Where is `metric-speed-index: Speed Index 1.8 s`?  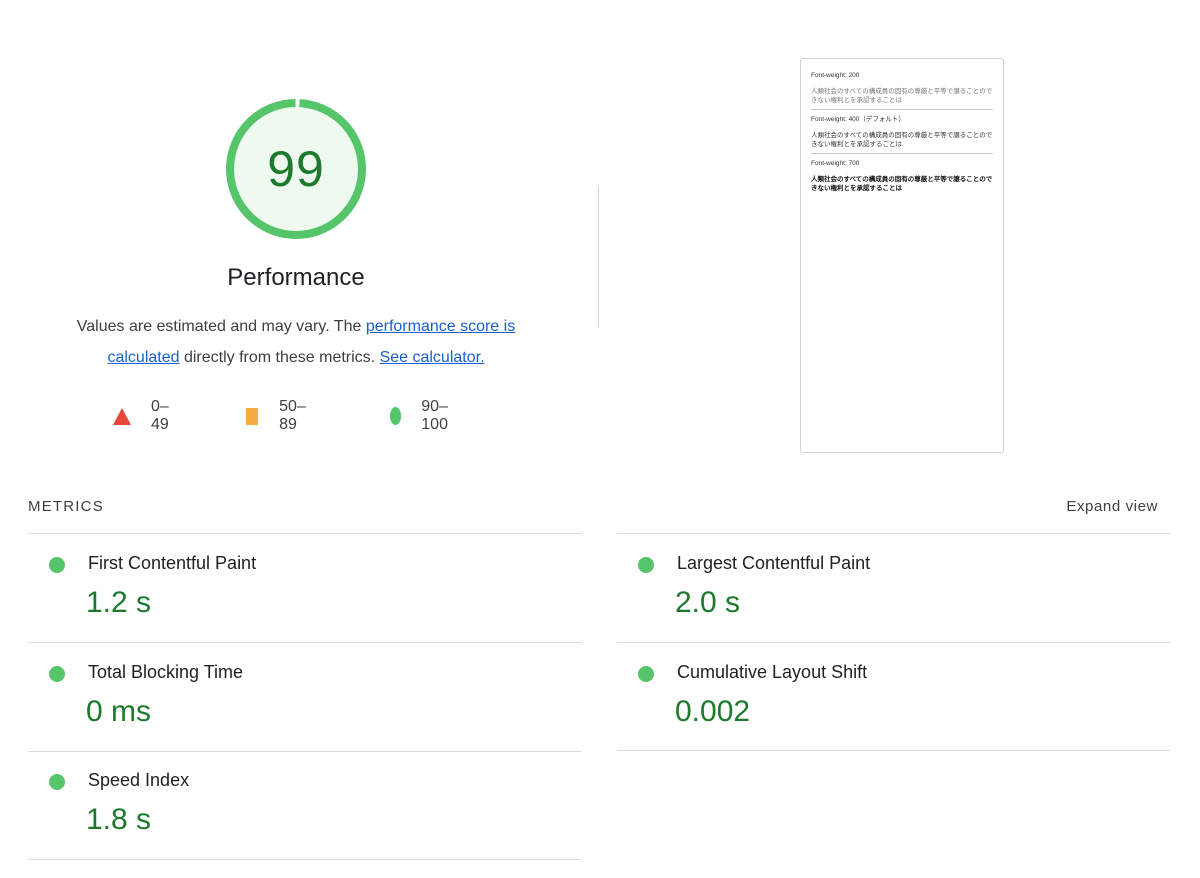 metric-speed-index: Speed Index 1.8 s is located at coordinates (298, 805).